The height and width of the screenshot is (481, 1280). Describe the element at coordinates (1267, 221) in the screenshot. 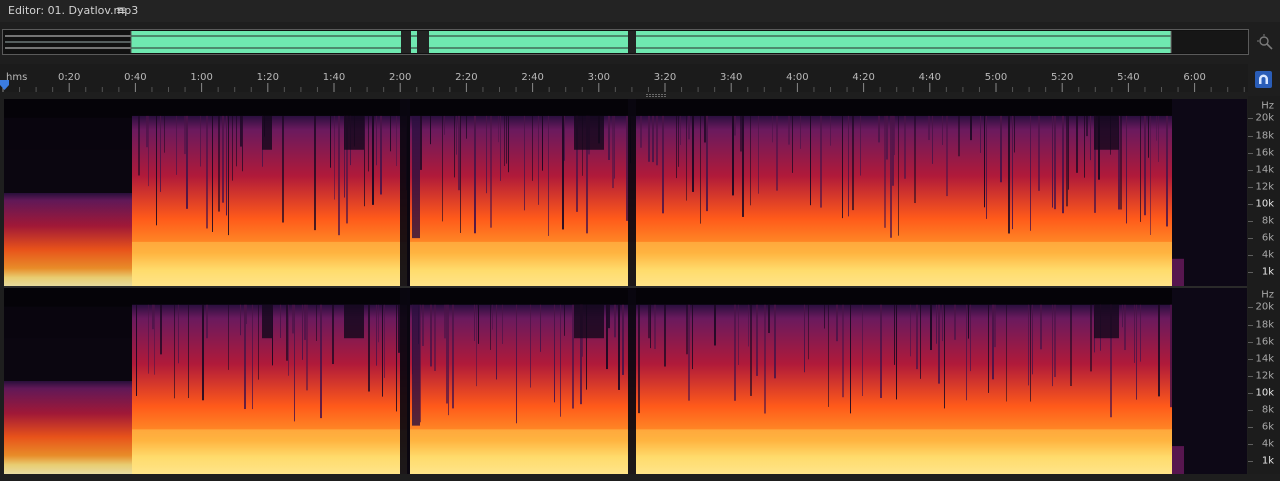

I see `frequency-label: 8k` at that location.